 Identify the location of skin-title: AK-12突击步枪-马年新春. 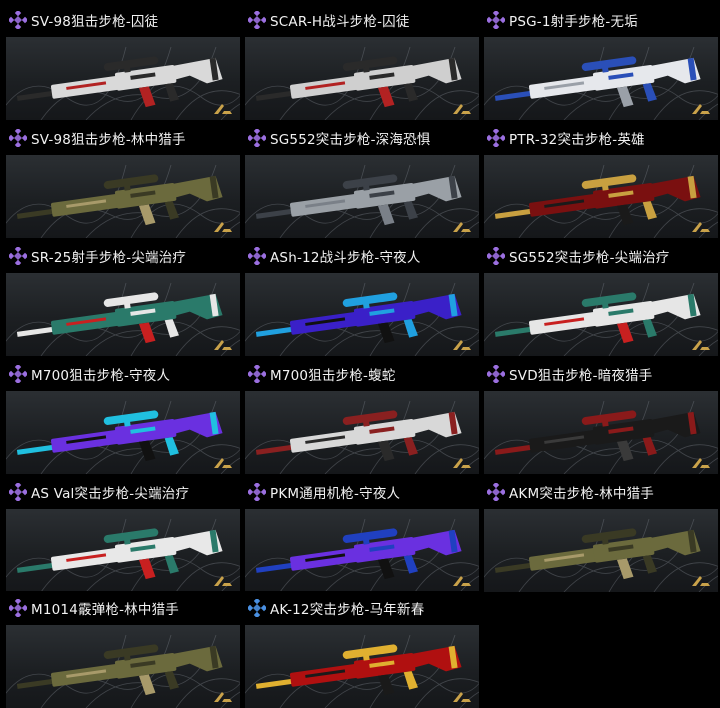
(360, 608).